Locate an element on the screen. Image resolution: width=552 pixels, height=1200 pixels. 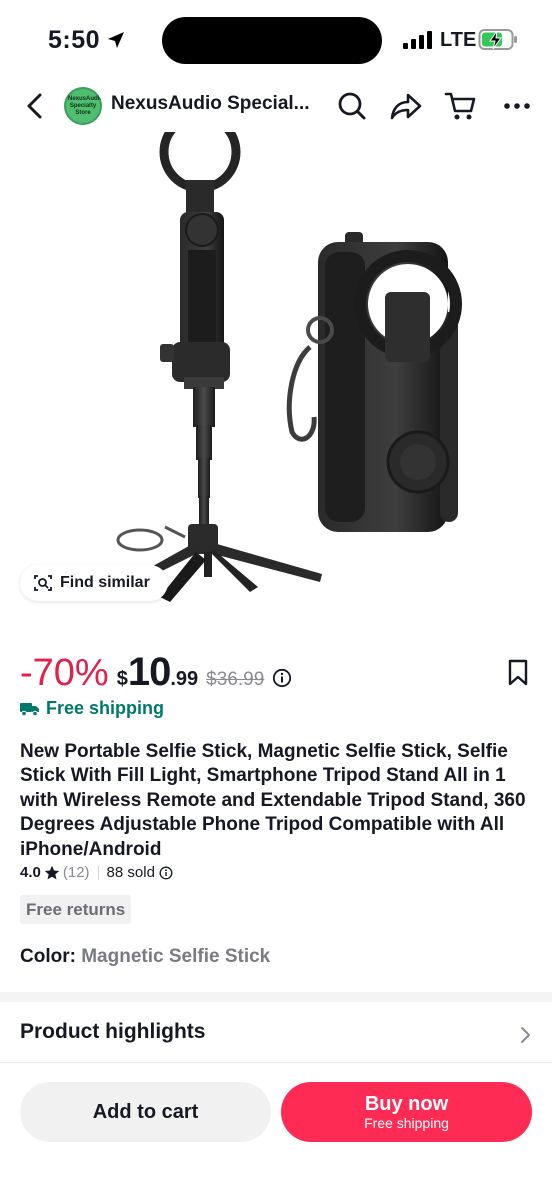
status-time: 5:50 is located at coordinates (74, 40).